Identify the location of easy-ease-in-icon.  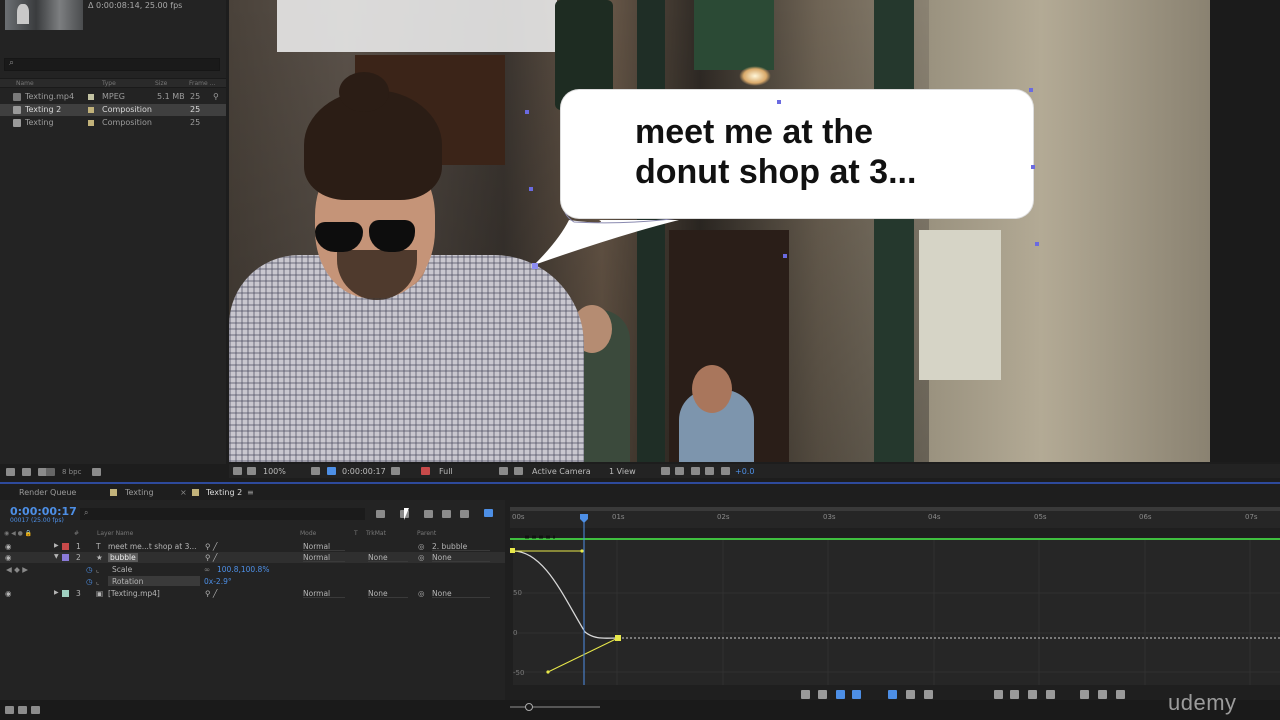
(1102, 694).